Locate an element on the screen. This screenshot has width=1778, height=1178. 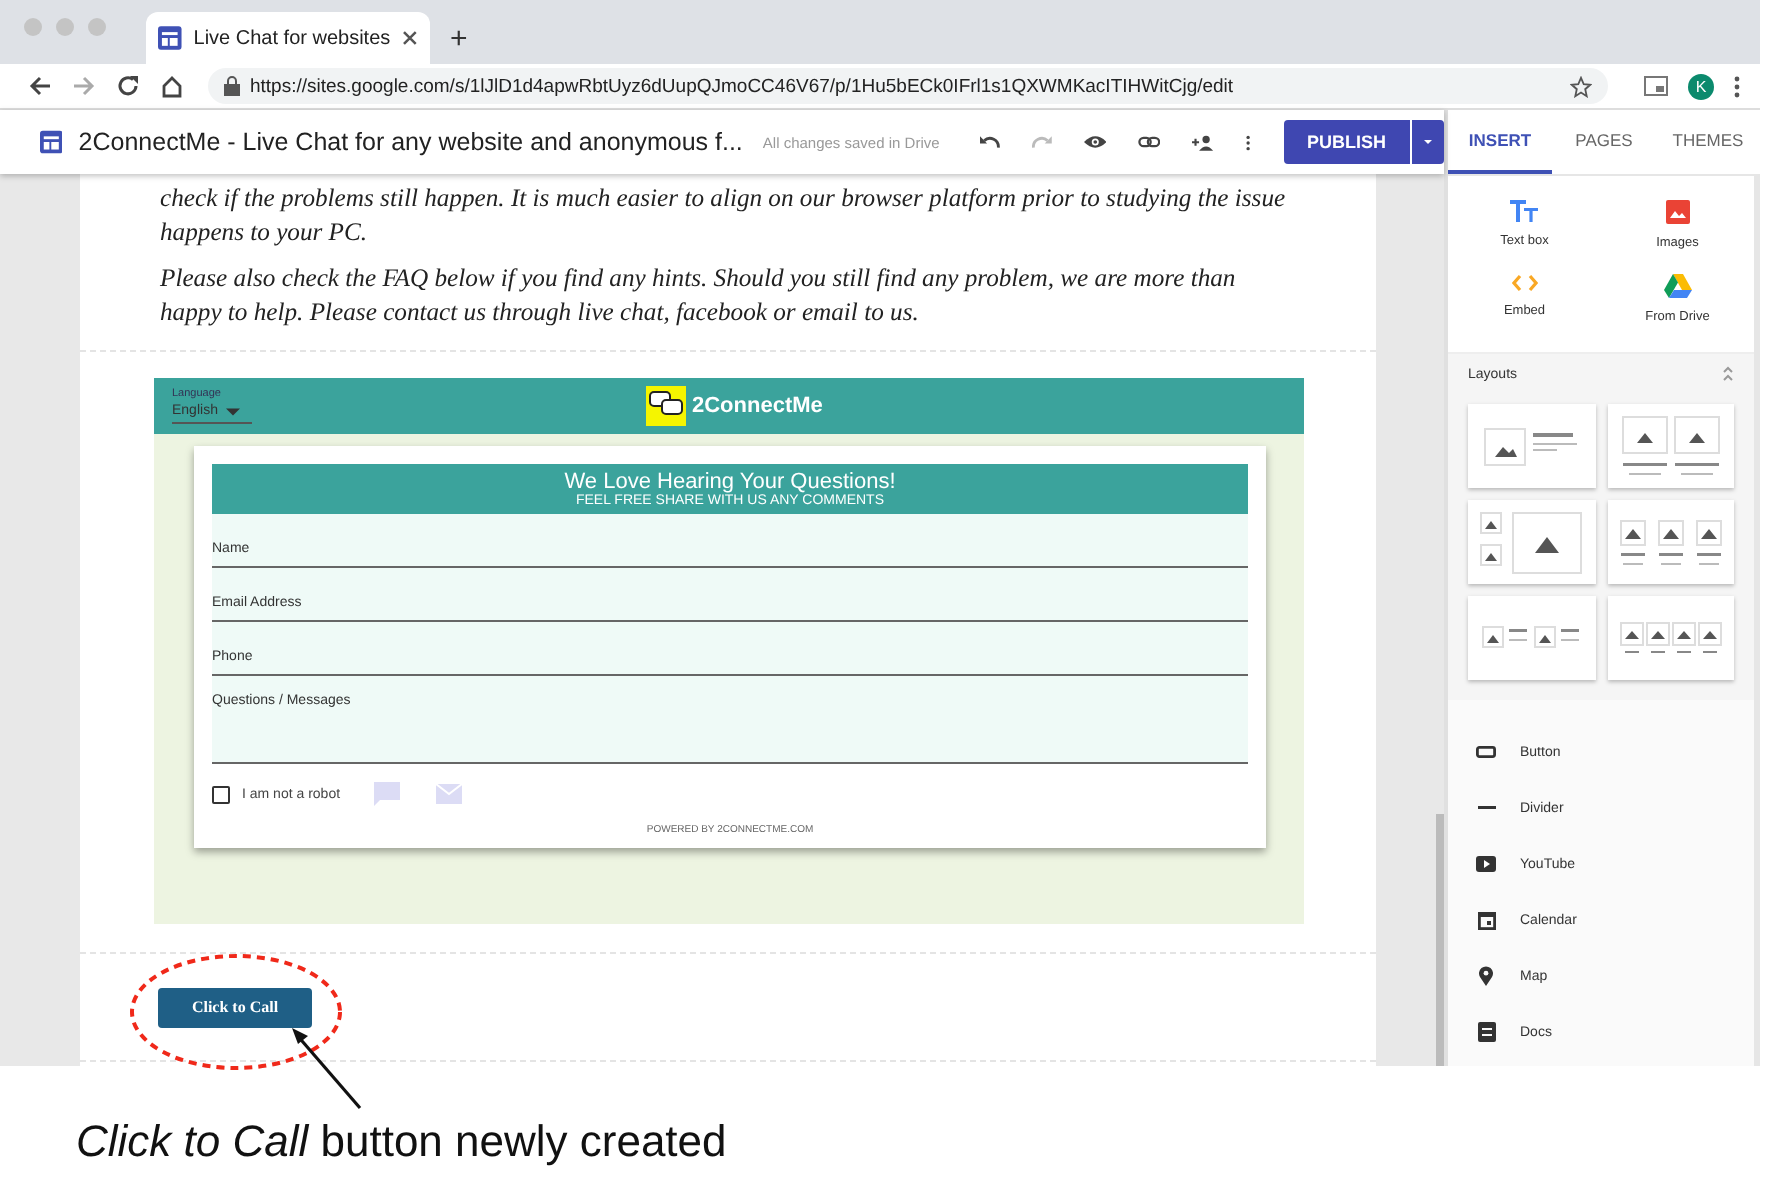
panel-tab: PAGES is located at coordinates (1604, 142).